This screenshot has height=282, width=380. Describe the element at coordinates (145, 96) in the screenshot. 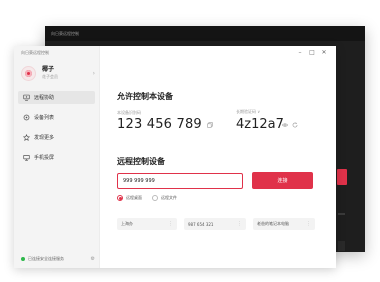

I see `allow-control-heading: 允许控制本设备` at that location.